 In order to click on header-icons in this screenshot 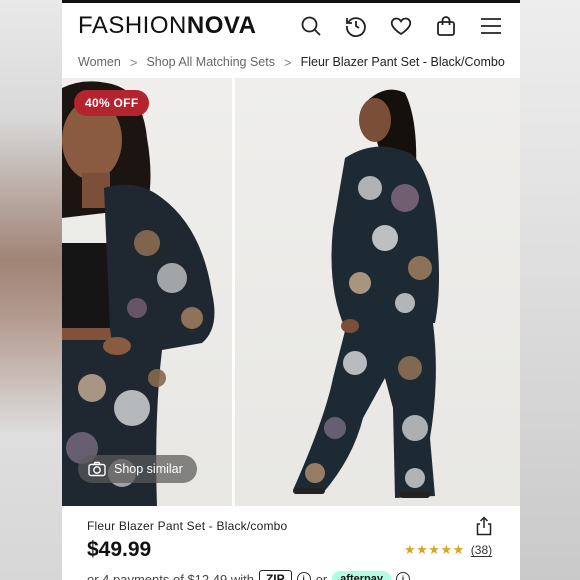, I will do `click(401, 26)`.